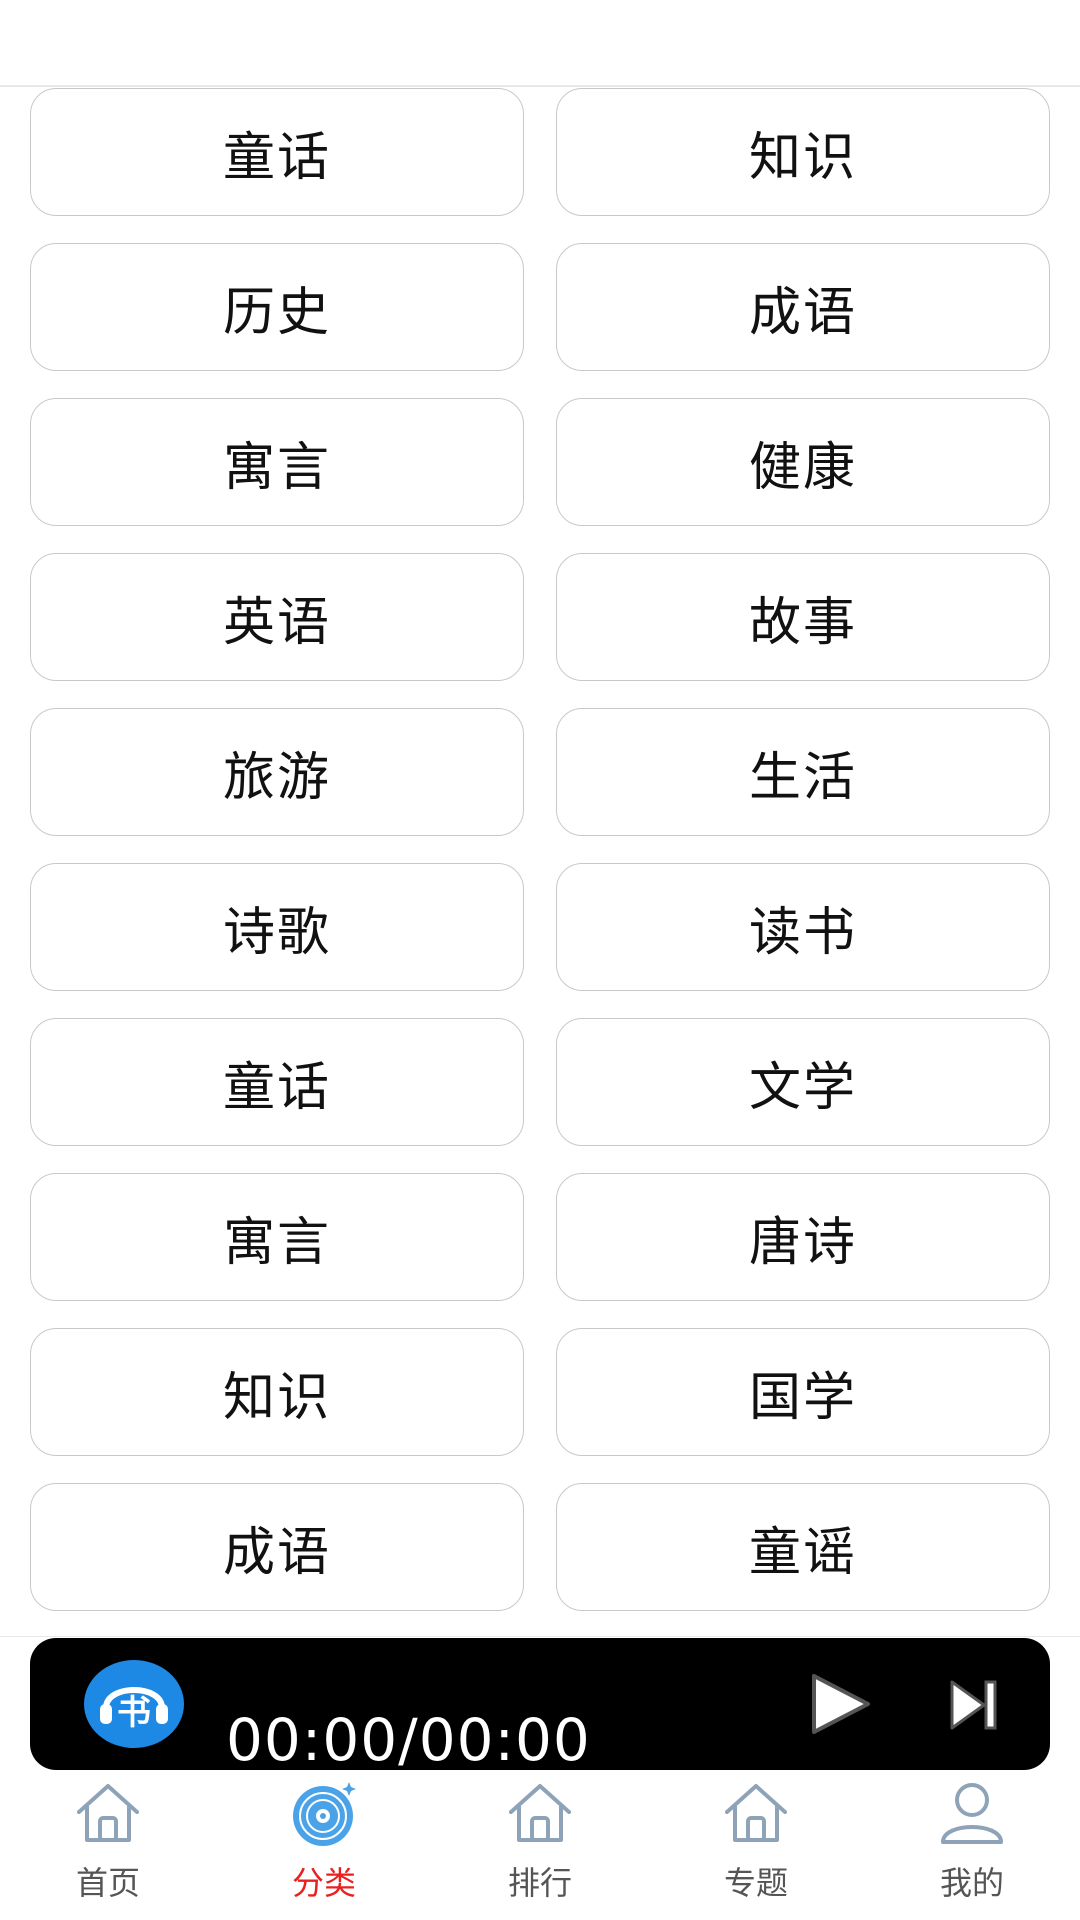  I want to click on tab-label: 分类, so click(323, 1883).